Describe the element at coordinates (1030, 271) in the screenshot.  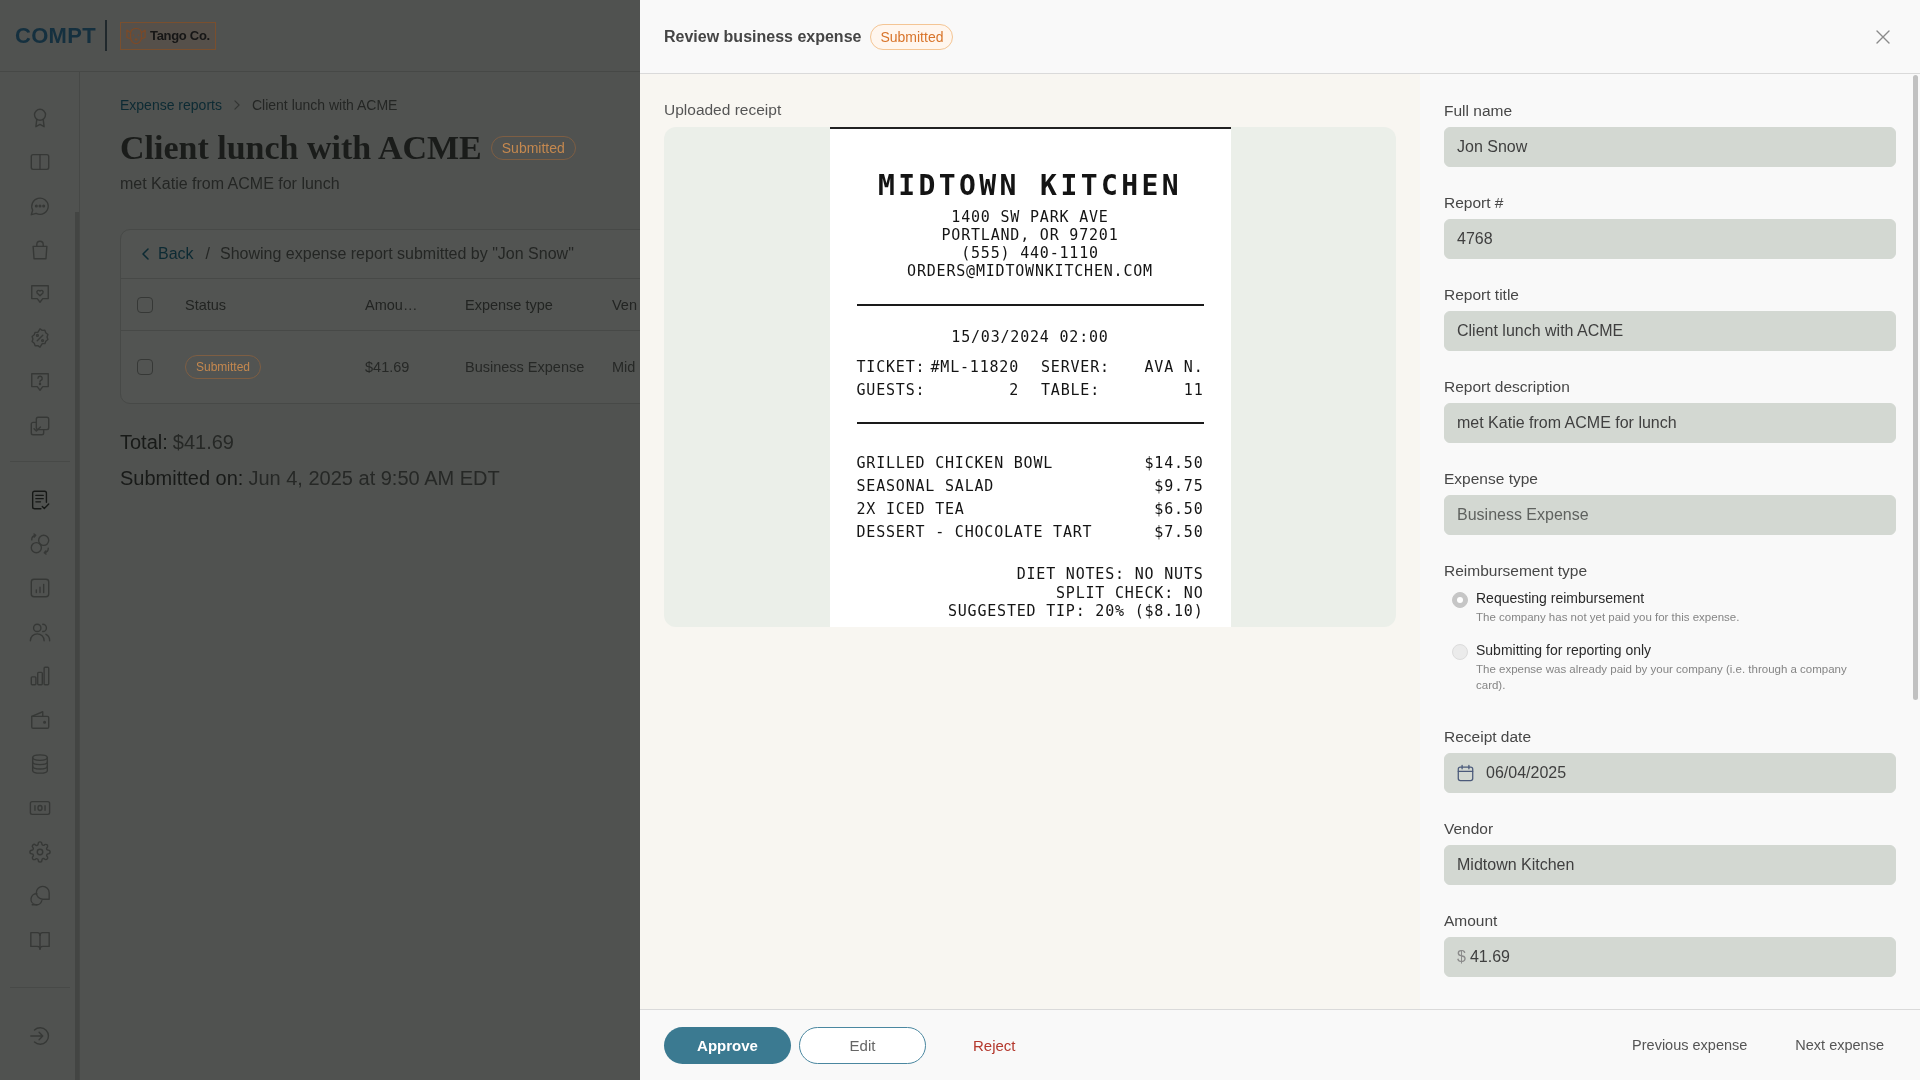
I see `receipt-address-line: ORDERS@MIDTOWNKITCHEN.COM` at that location.